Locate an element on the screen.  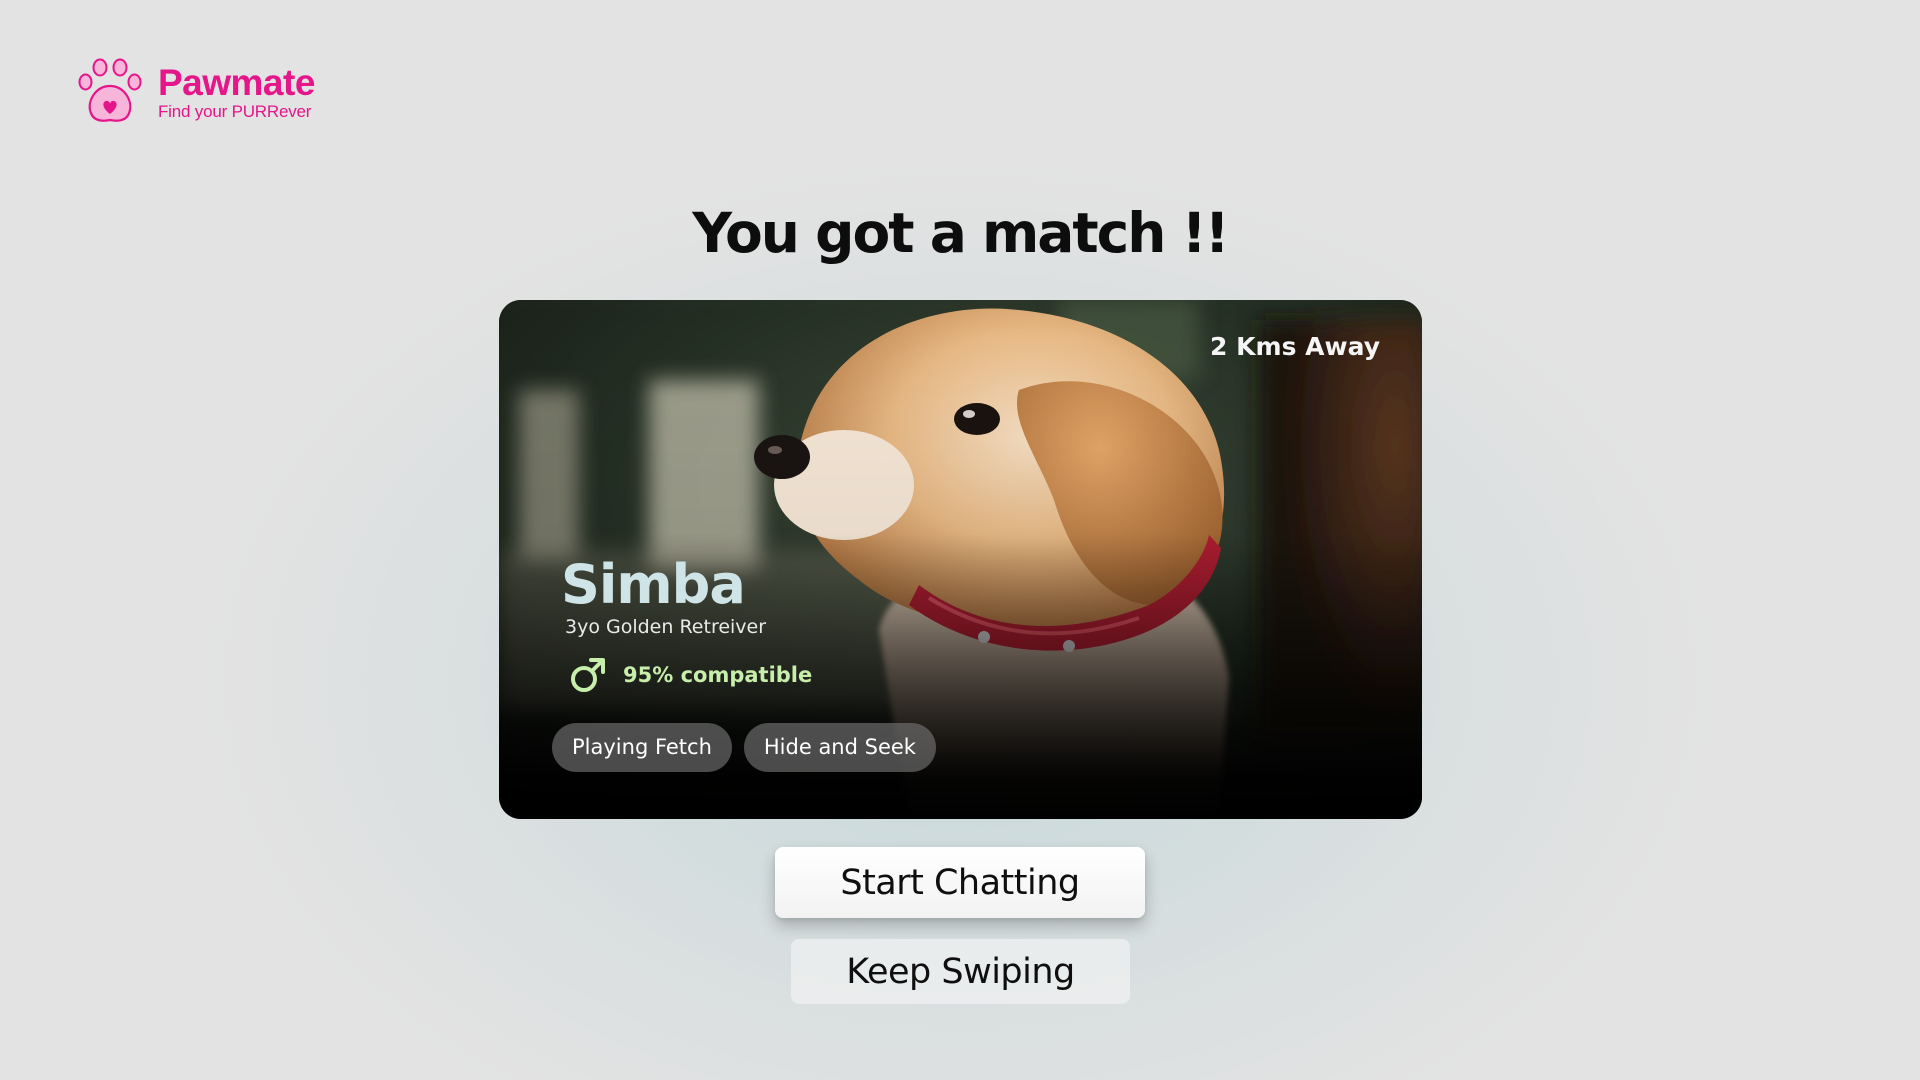
app-logo: Pawmate Find your PURRever is located at coordinates (196, 93).